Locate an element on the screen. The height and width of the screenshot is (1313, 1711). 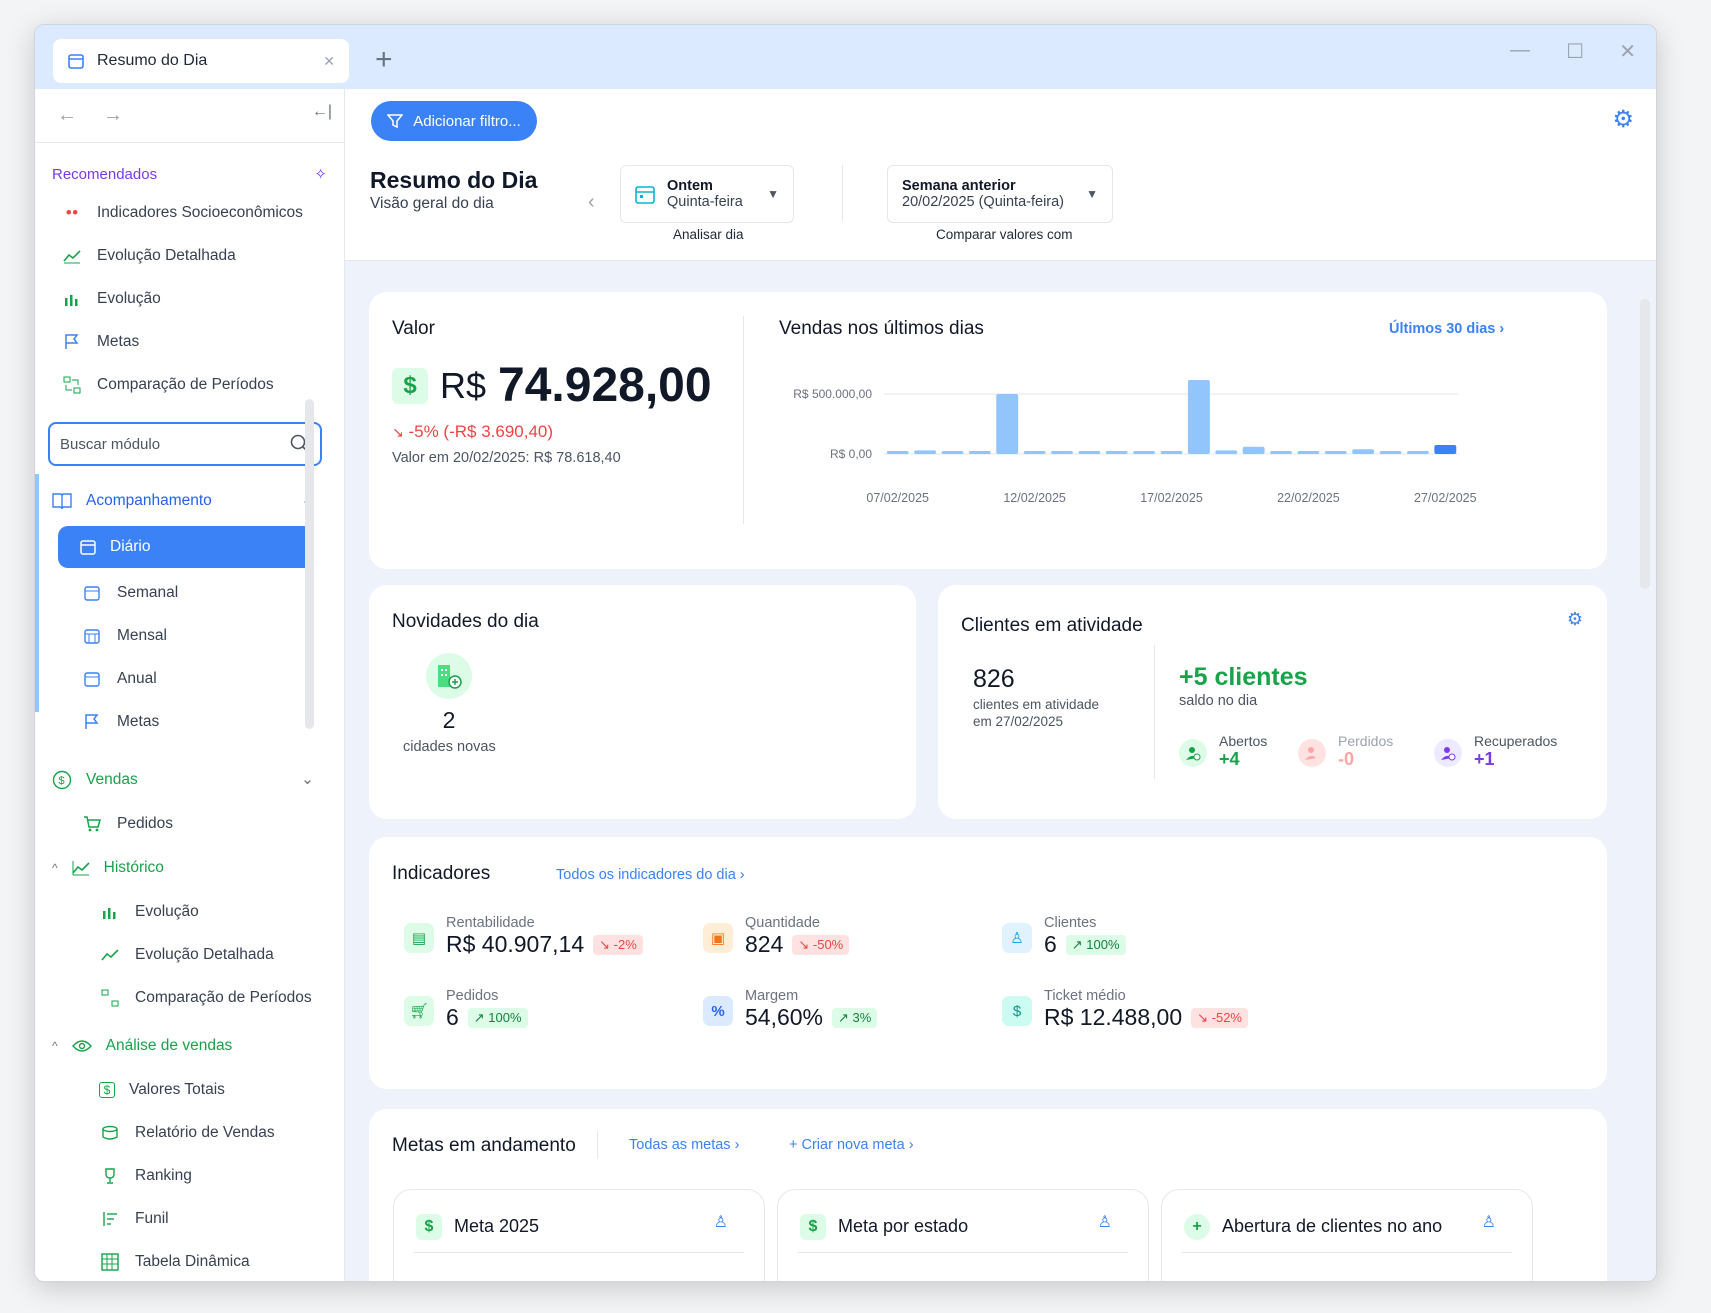
goal-title: Meta 2025 is located at coordinates (497, 1226).